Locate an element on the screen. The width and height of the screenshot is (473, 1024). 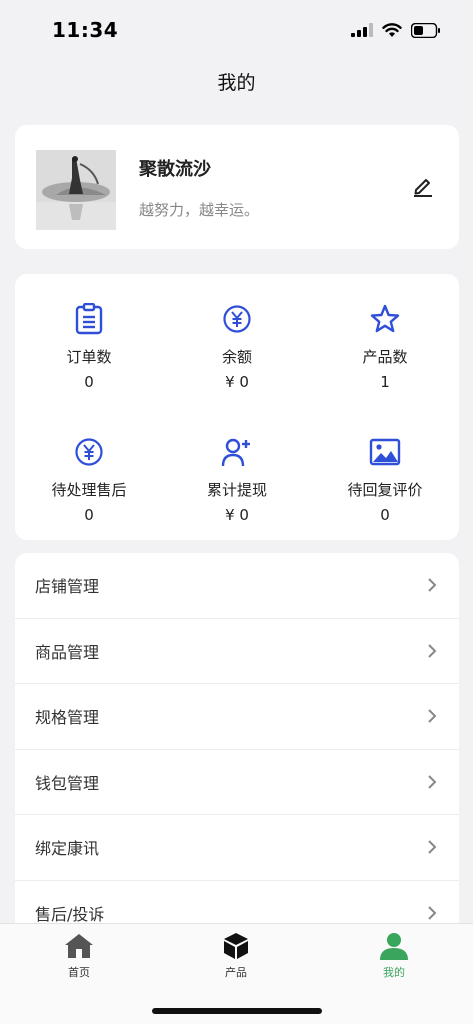
status-bar: 11:34 is located at coordinates (236, 30).